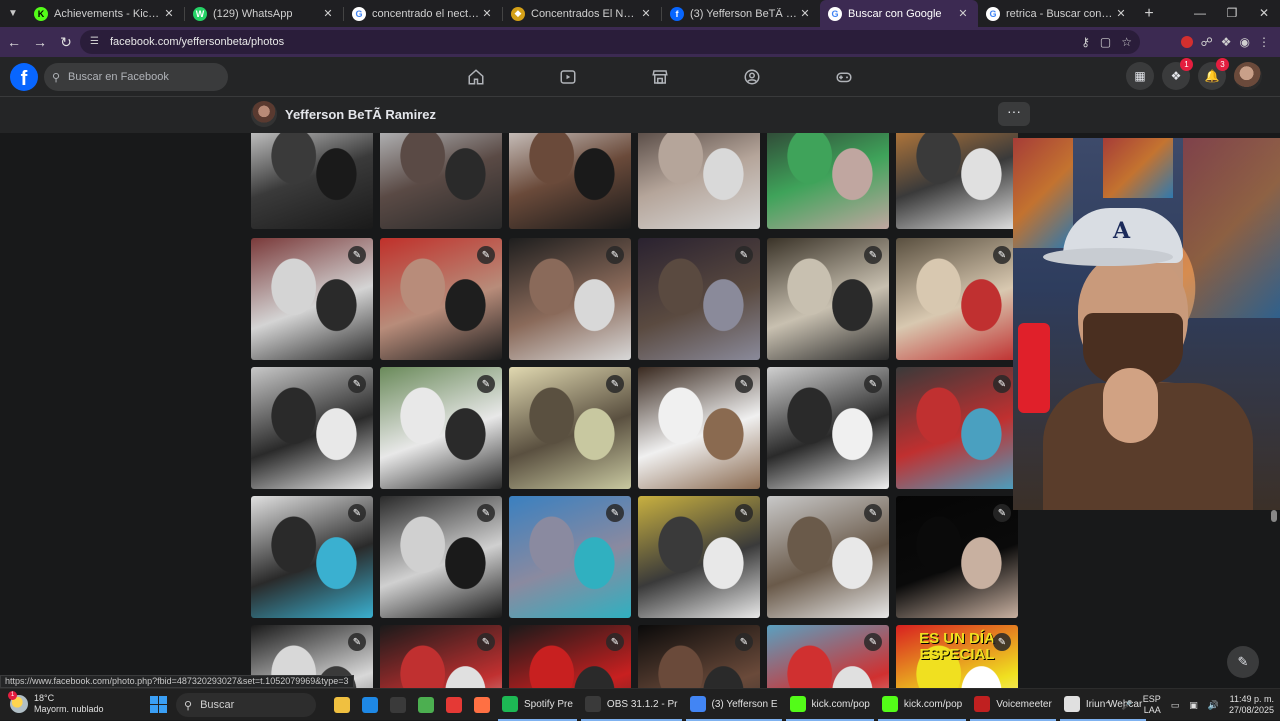  I want to click on taskbar-app: Voicemeeter, so click(1013, 705).